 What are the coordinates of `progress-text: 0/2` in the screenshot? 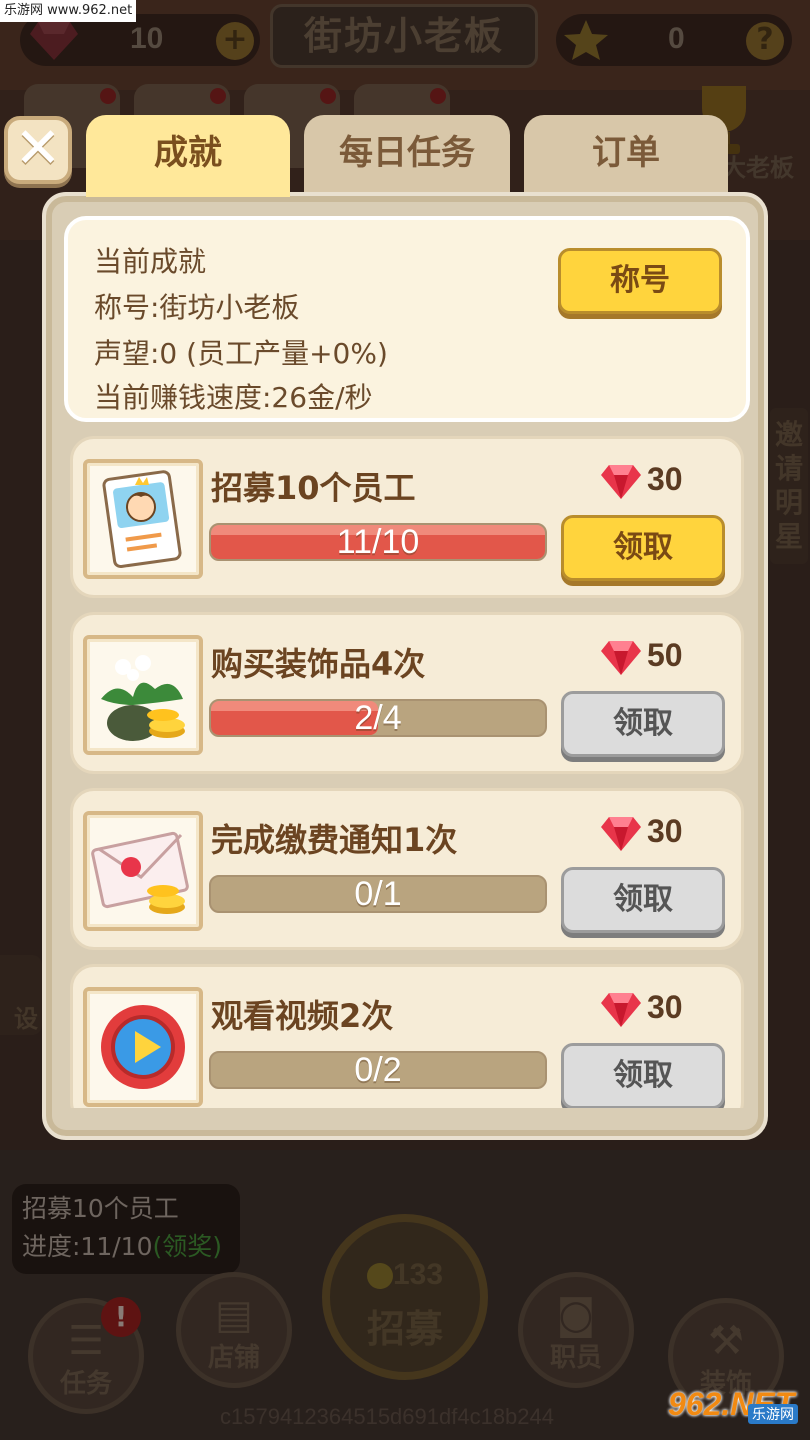 It's located at (378, 1070).